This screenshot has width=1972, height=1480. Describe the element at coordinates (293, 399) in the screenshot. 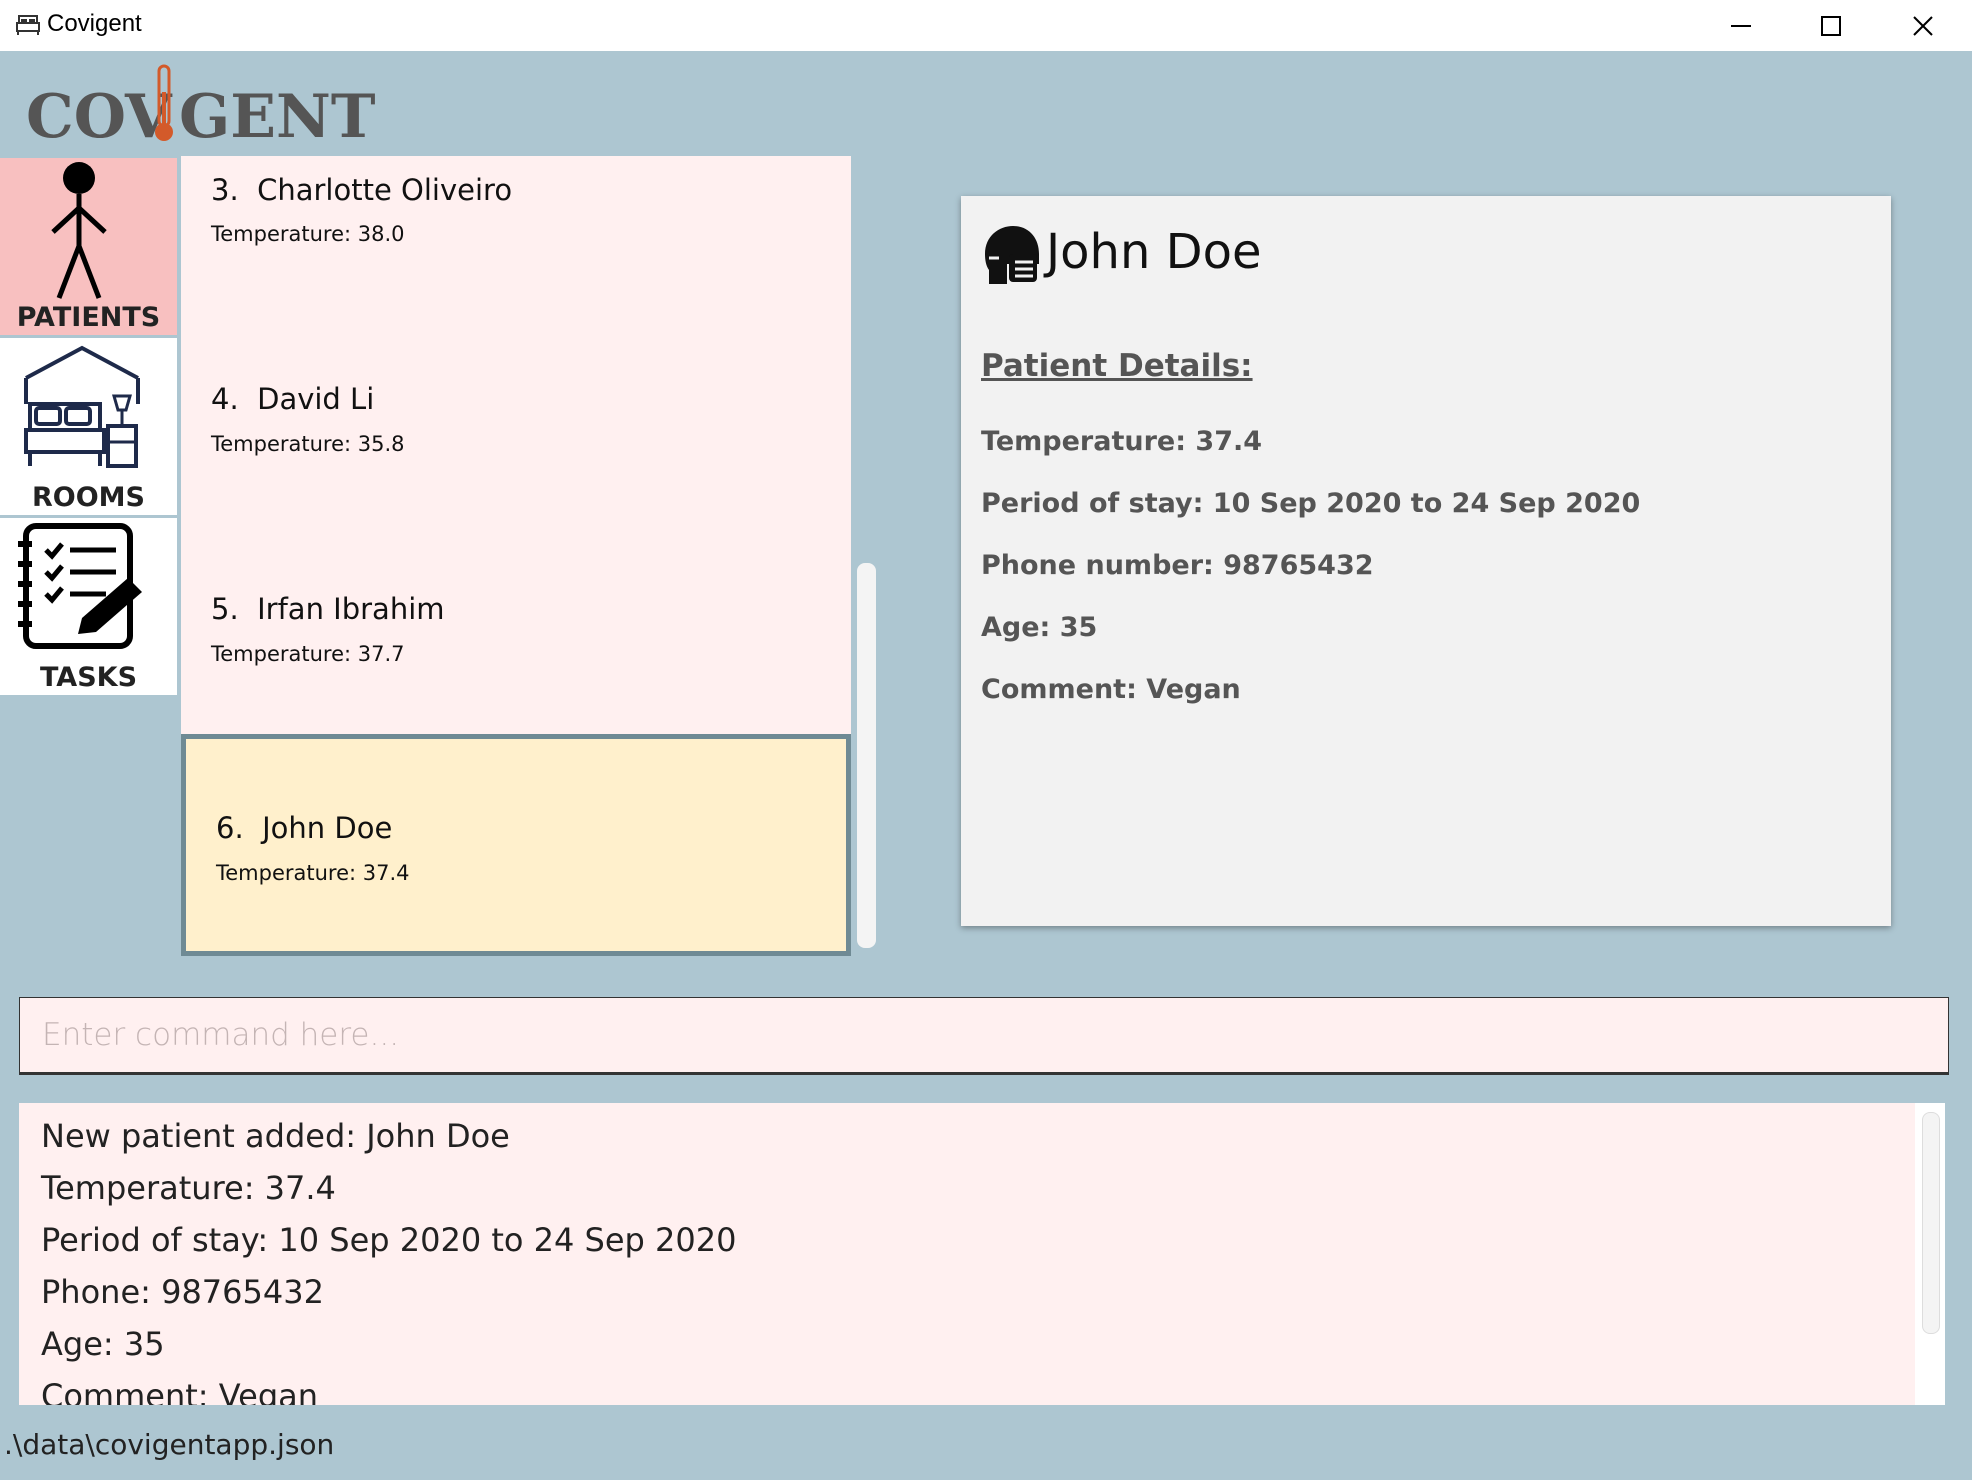

I see `patient-card-name: 4. David Li` at that location.